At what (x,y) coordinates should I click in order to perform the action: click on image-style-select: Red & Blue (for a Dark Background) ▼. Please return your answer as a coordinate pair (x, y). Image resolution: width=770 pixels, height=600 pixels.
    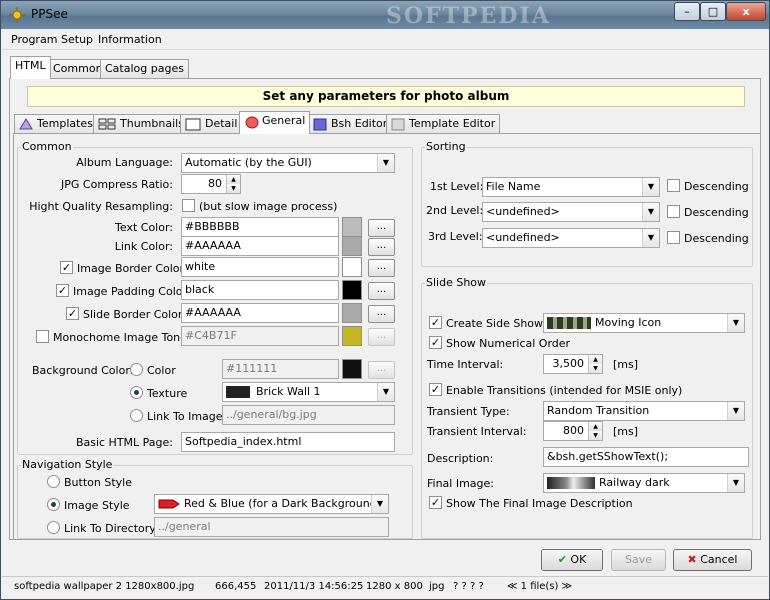
    Looking at the image, I should click on (271, 504).